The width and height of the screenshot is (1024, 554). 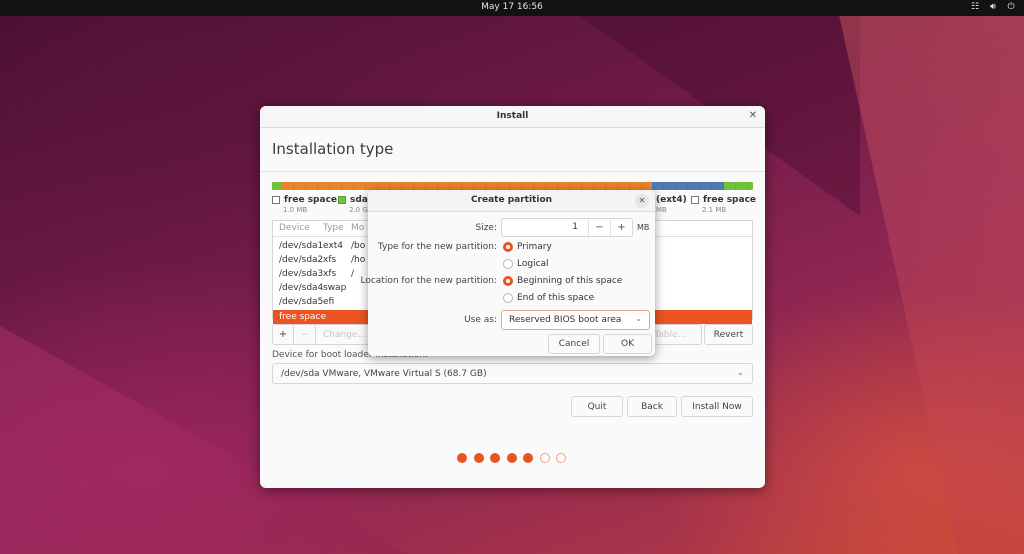 I want to click on page-title: Installation type, so click(x=333, y=149).